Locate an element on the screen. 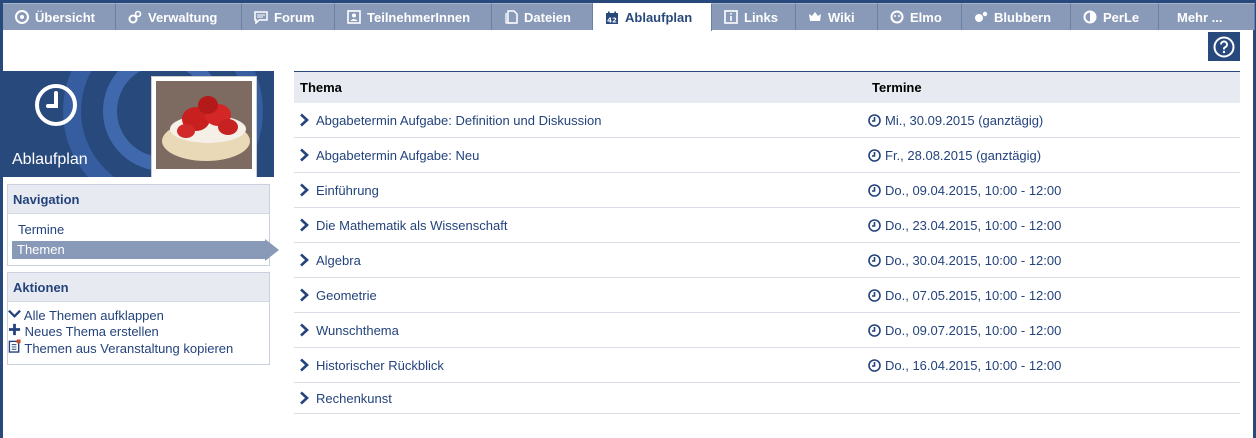 The height and width of the screenshot is (438, 1256). new-topic-action: Neues Thema erstellen is located at coordinates (138, 331).